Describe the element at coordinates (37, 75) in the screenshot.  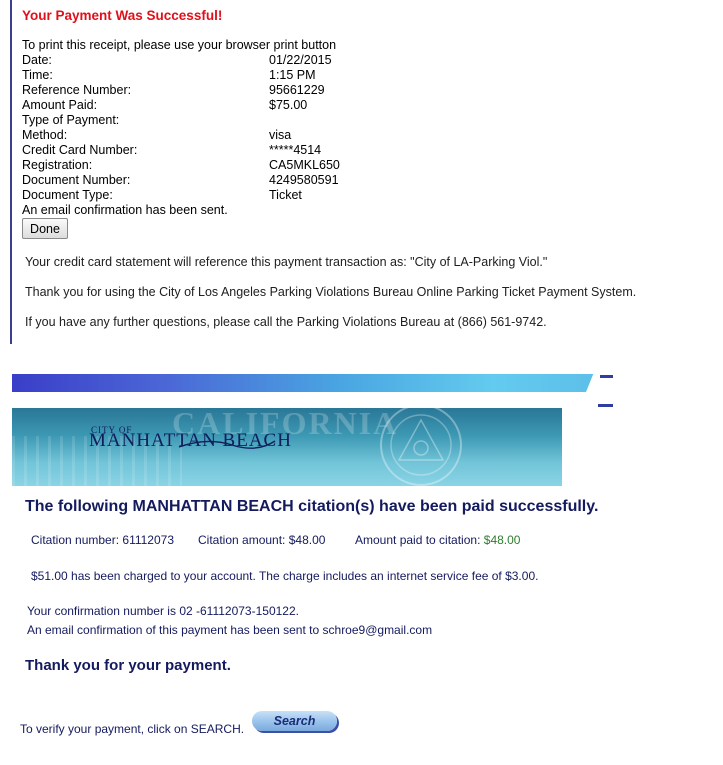
I see `time-label: Time:` at that location.